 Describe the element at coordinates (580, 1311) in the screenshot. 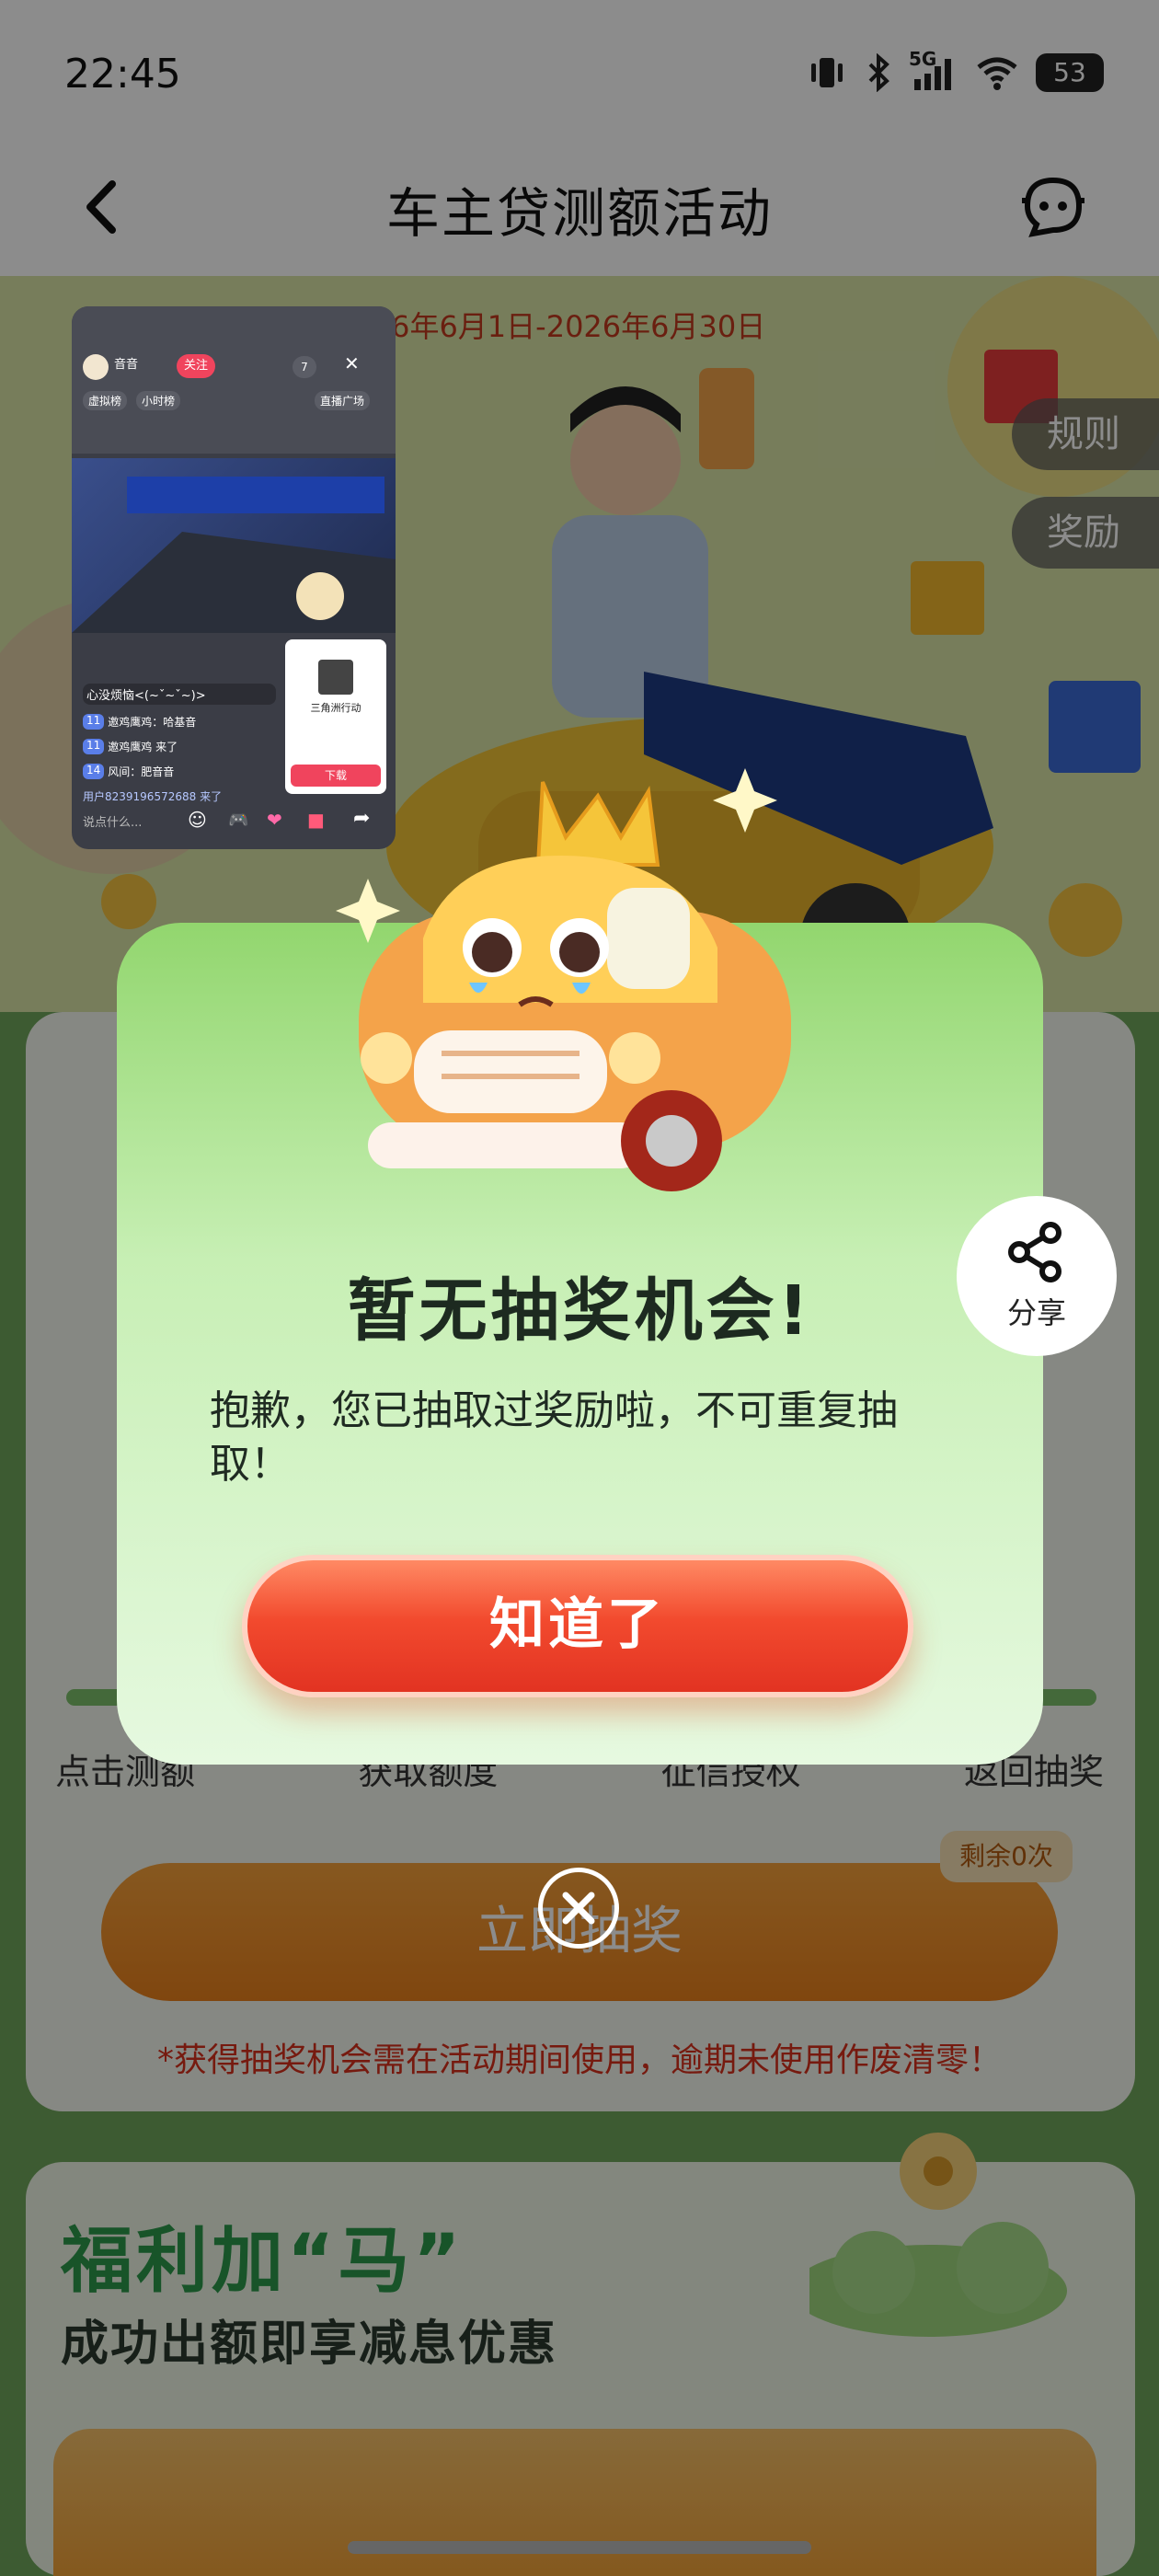

I see `dialog-title: 暂无抽奖机会!` at that location.